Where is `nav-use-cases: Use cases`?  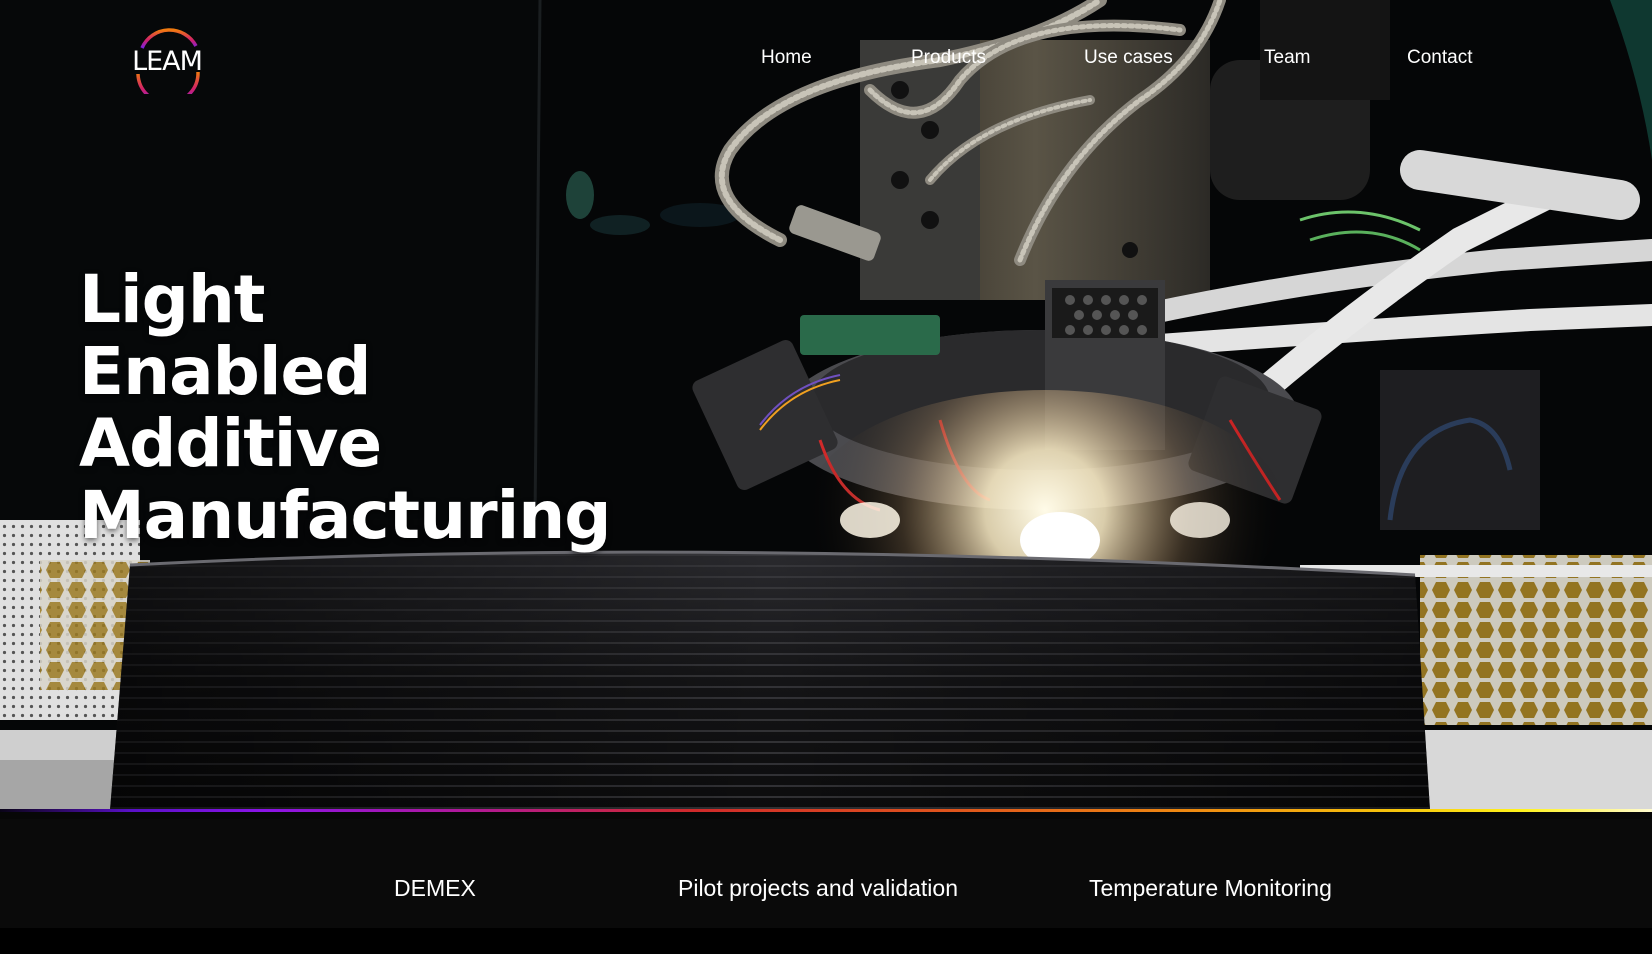 nav-use-cases: Use cases is located at coordinates (1128, 58).